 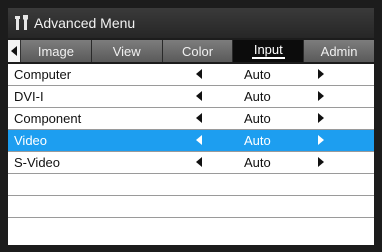 What do you see at coordinates (191, 75) in the screenshot?
I see `list-item-computer: Computer Auto` at bounding box center [191, 75].